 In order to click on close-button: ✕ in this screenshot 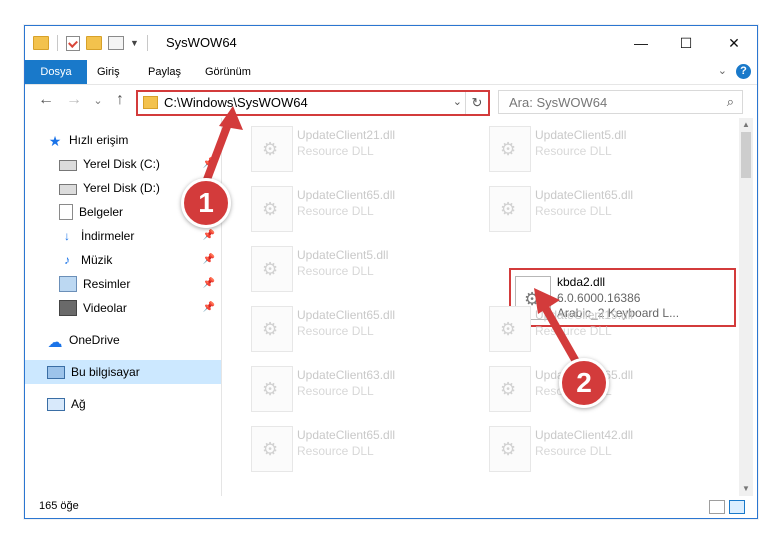, I will do `click(734, 43)`.